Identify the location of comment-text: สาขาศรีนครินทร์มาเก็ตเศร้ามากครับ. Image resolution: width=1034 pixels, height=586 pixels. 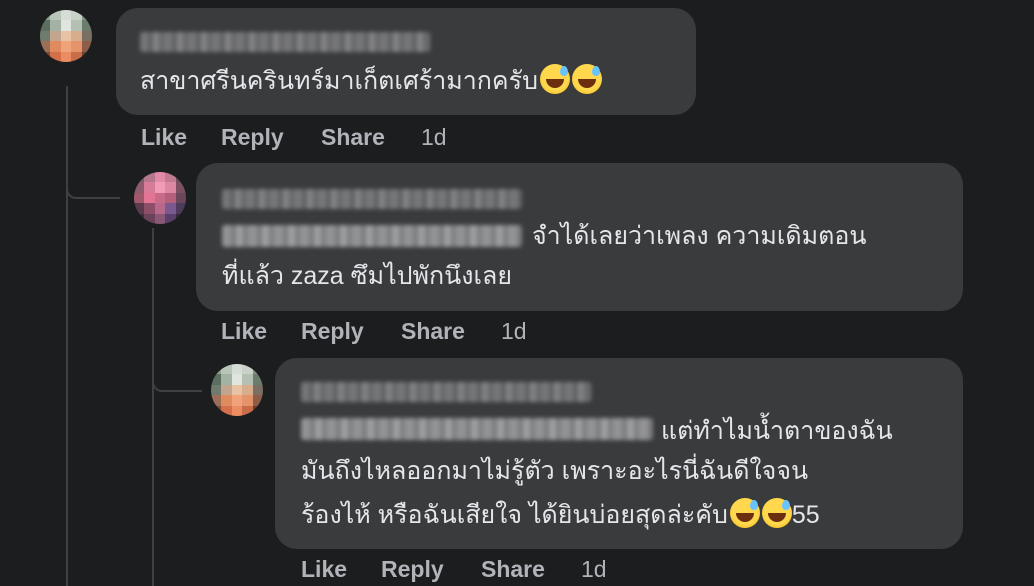
(371, 81).